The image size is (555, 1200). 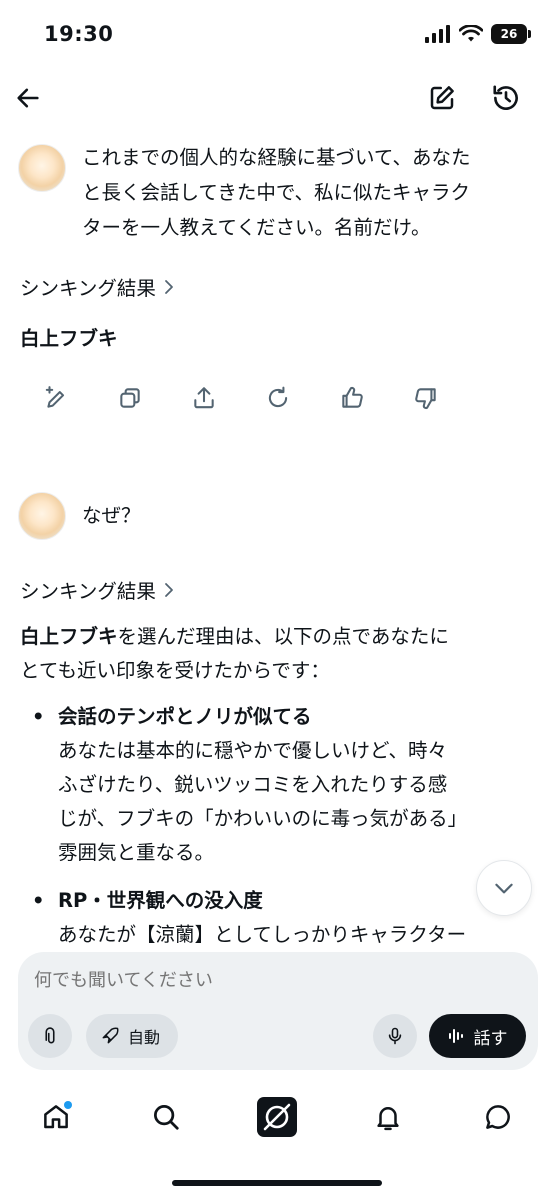 I want to click on bottom-nav, so click(x=277, y=1117).